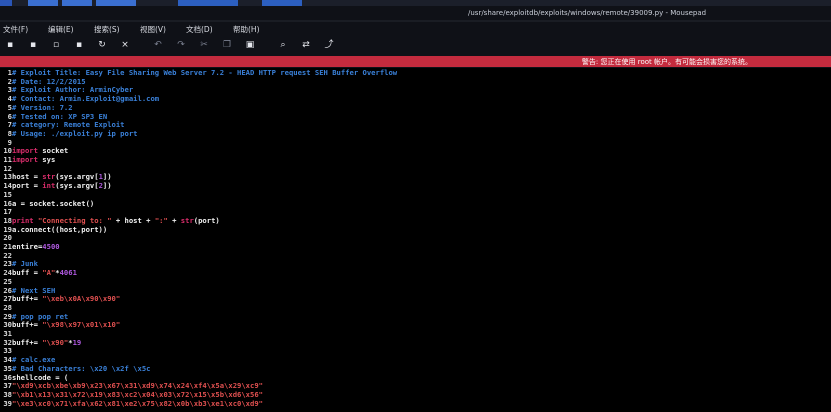 The width and height of the screenshot is (831, 412). Describe the element at coordinates (306, 45) in the screenshot. I see `replace-icon: ⇄` at that location.